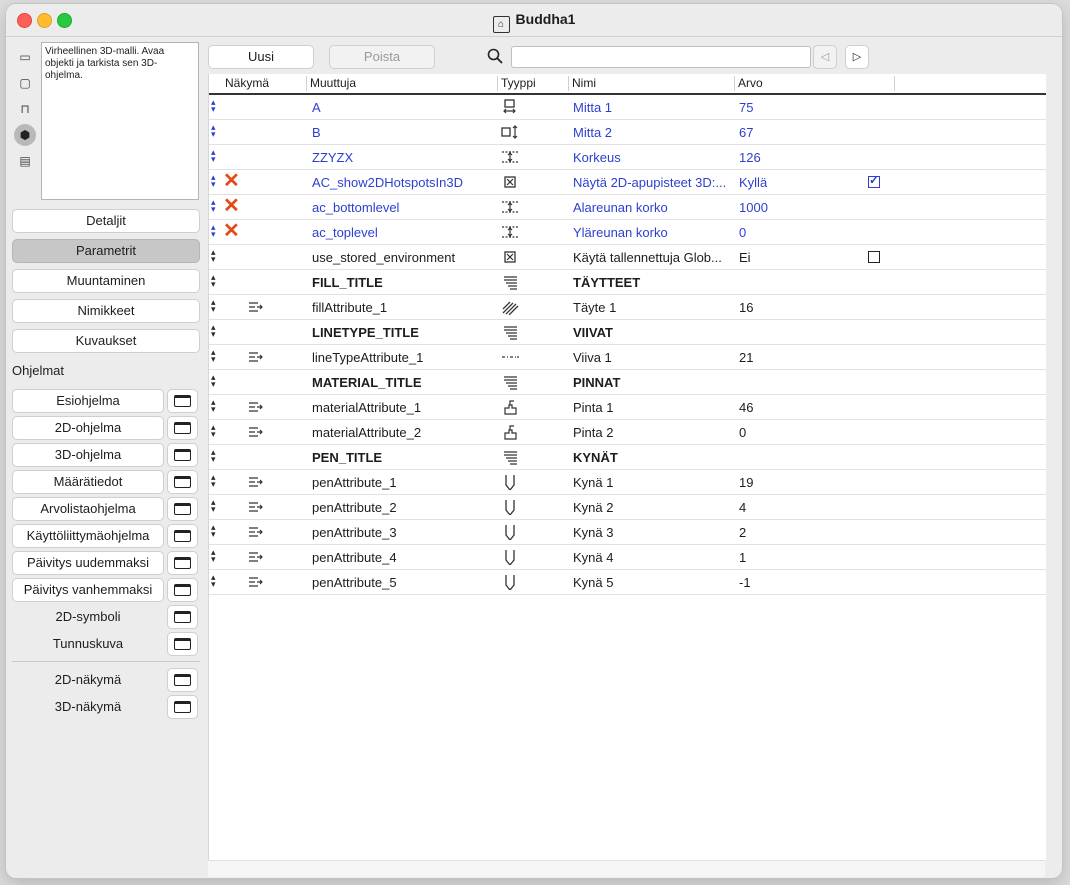 The height and width of the screenshot is (885, 1070). What do you see at coordinates (404, 332) in the screenshot?
I see `variable-cell: LINETYPE_TITLE` at bounding box center [404, 332].